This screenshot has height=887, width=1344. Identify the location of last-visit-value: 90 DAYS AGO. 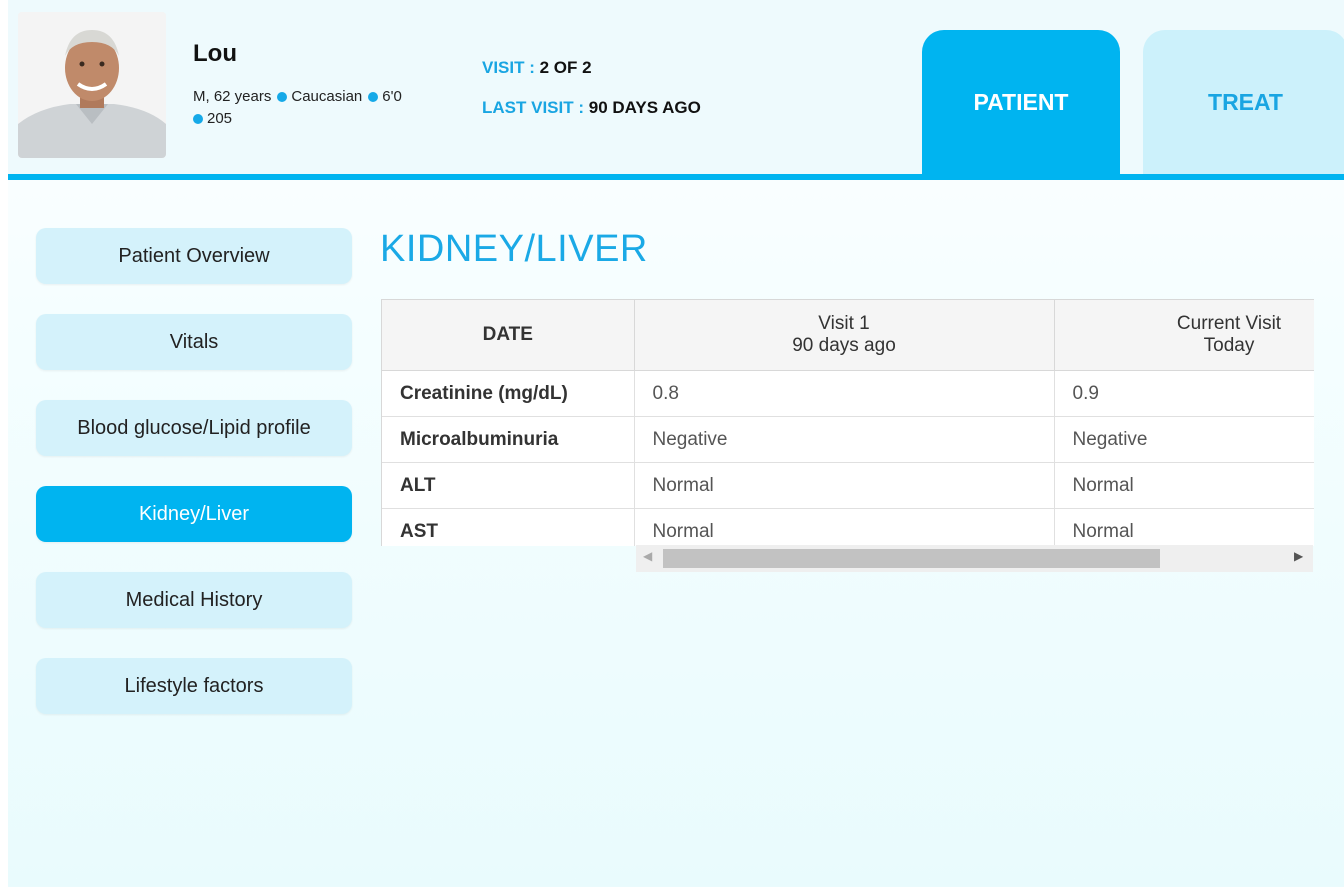
(644, 107).